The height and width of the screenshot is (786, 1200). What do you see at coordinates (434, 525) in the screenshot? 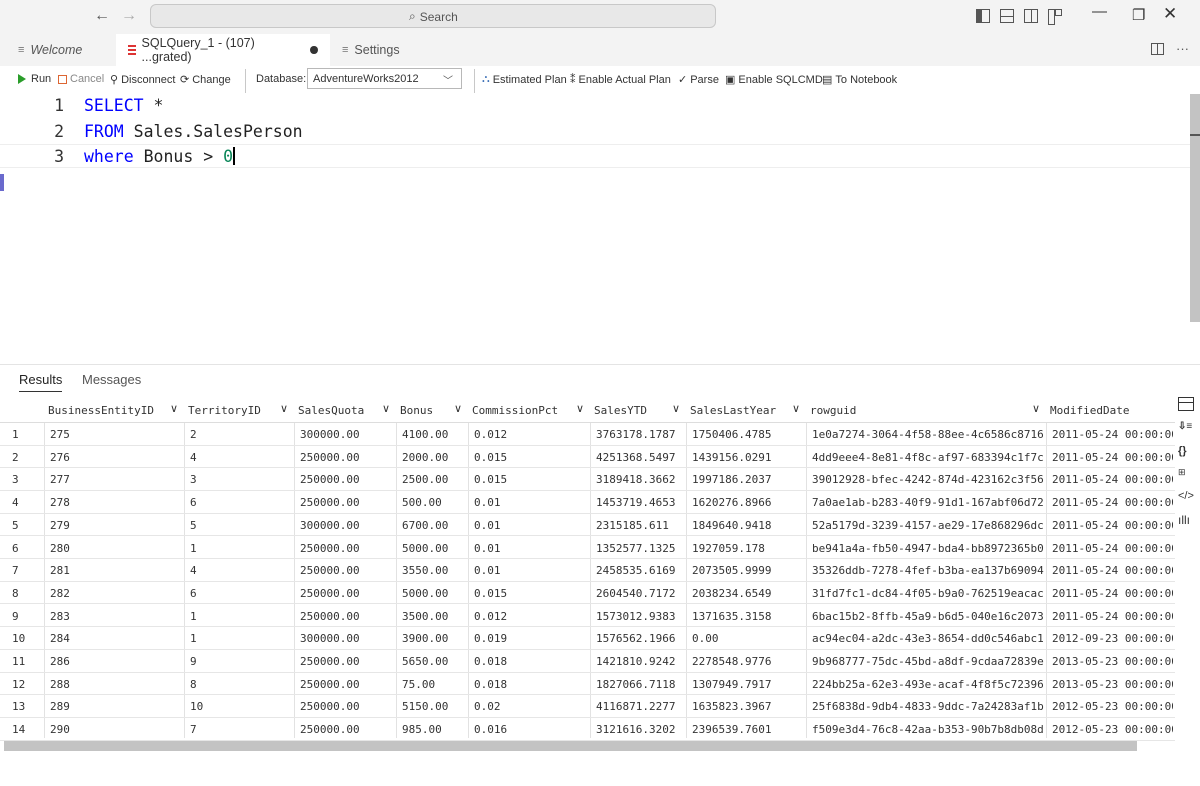
I see `table-cell: 6700.00` at bounding box center [434, 525].